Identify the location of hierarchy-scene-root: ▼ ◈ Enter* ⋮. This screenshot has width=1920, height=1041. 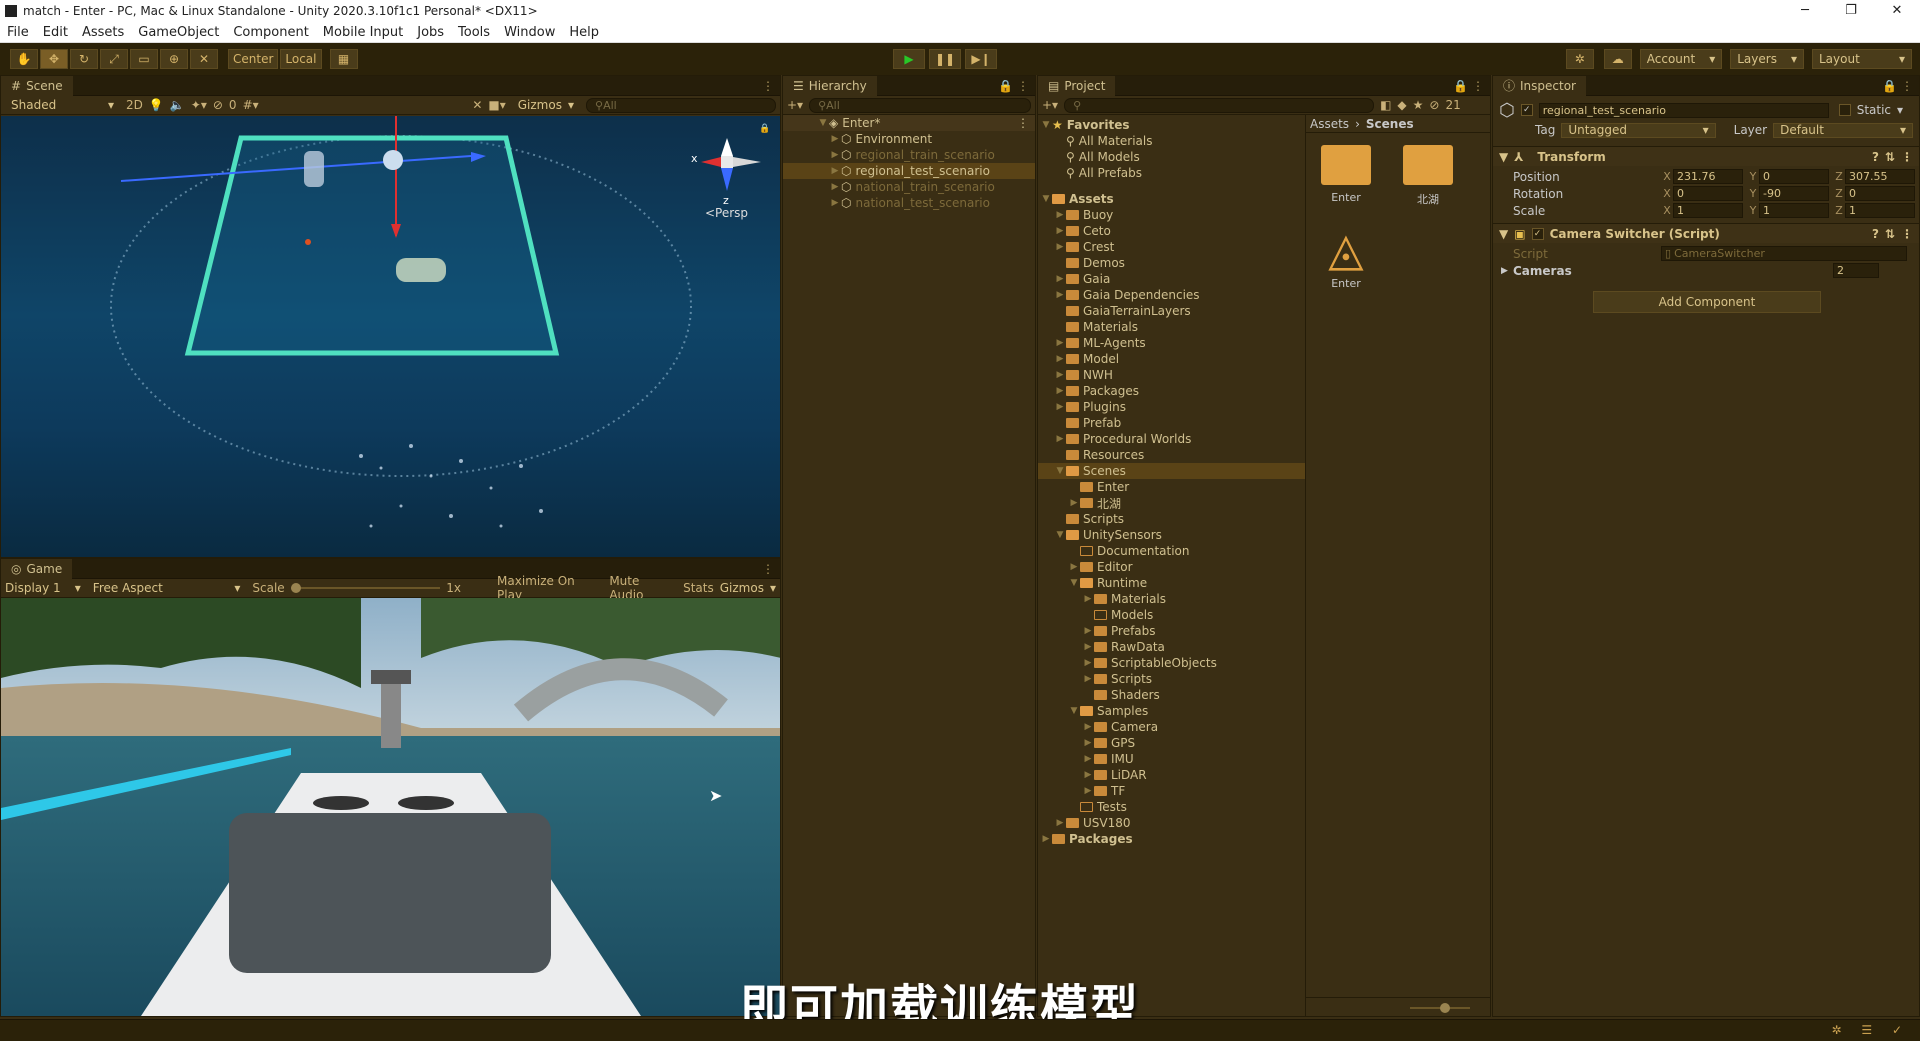
(909, 123).